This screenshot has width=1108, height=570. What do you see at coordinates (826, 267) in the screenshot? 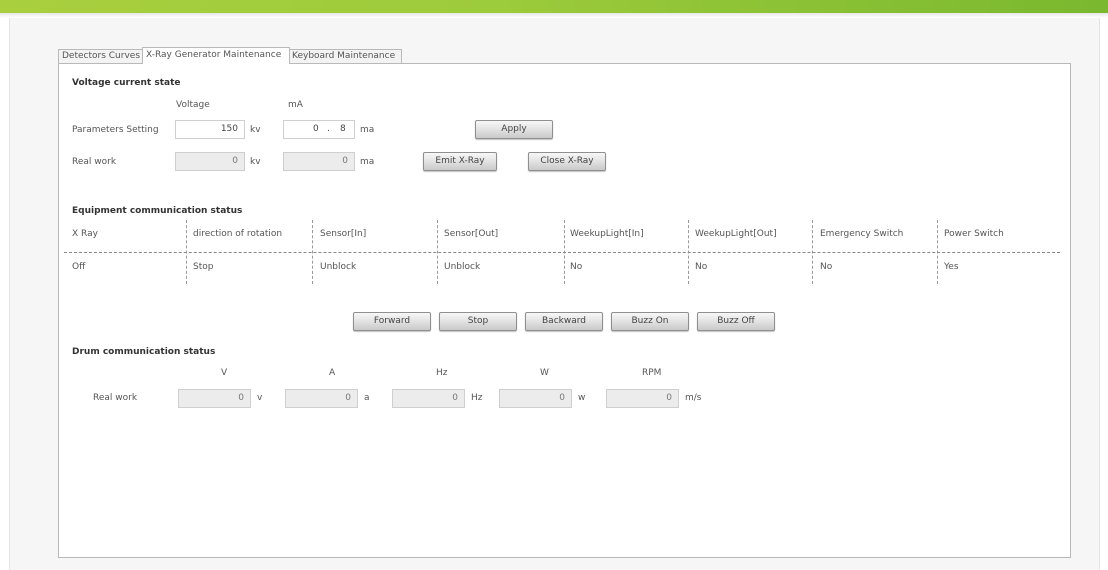
I see `equipment-value-emergency-switch: No` at bounding box center [826, 267].